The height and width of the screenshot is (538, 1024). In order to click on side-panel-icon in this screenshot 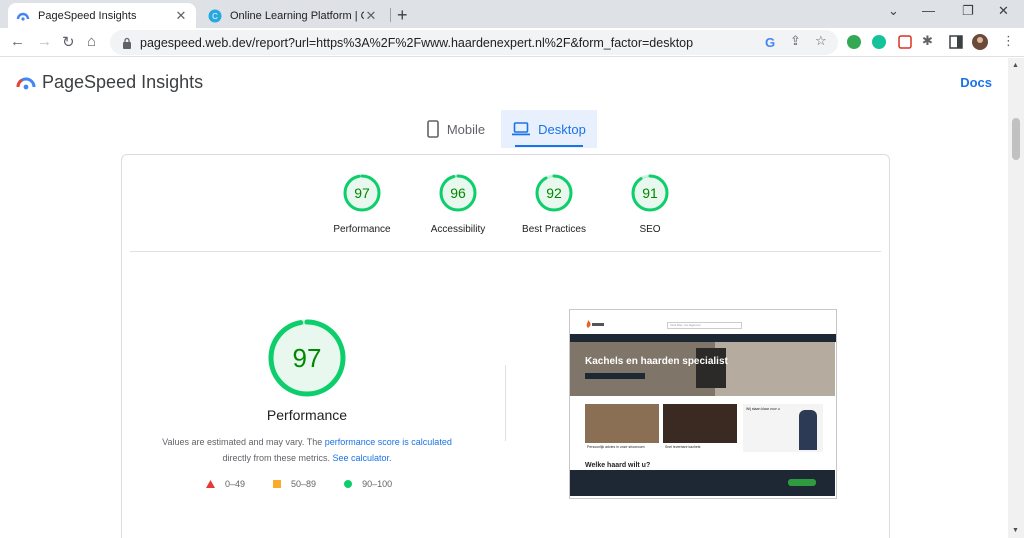, I will do `click(956, 42)`.